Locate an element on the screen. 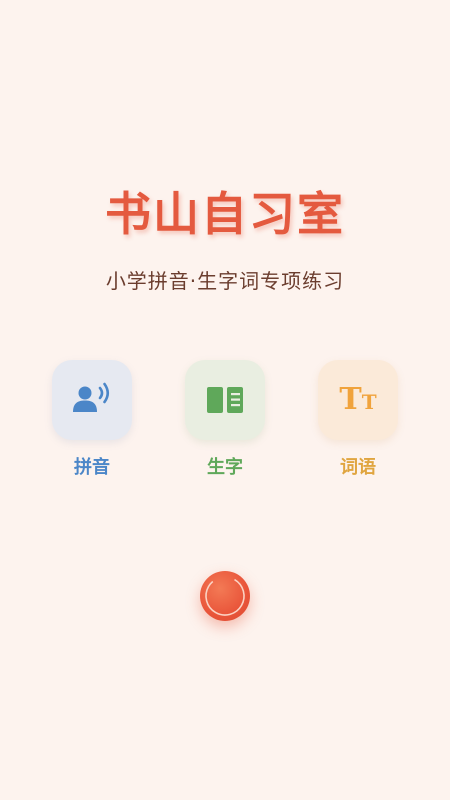  record-button is located at coordinates (225, 596).